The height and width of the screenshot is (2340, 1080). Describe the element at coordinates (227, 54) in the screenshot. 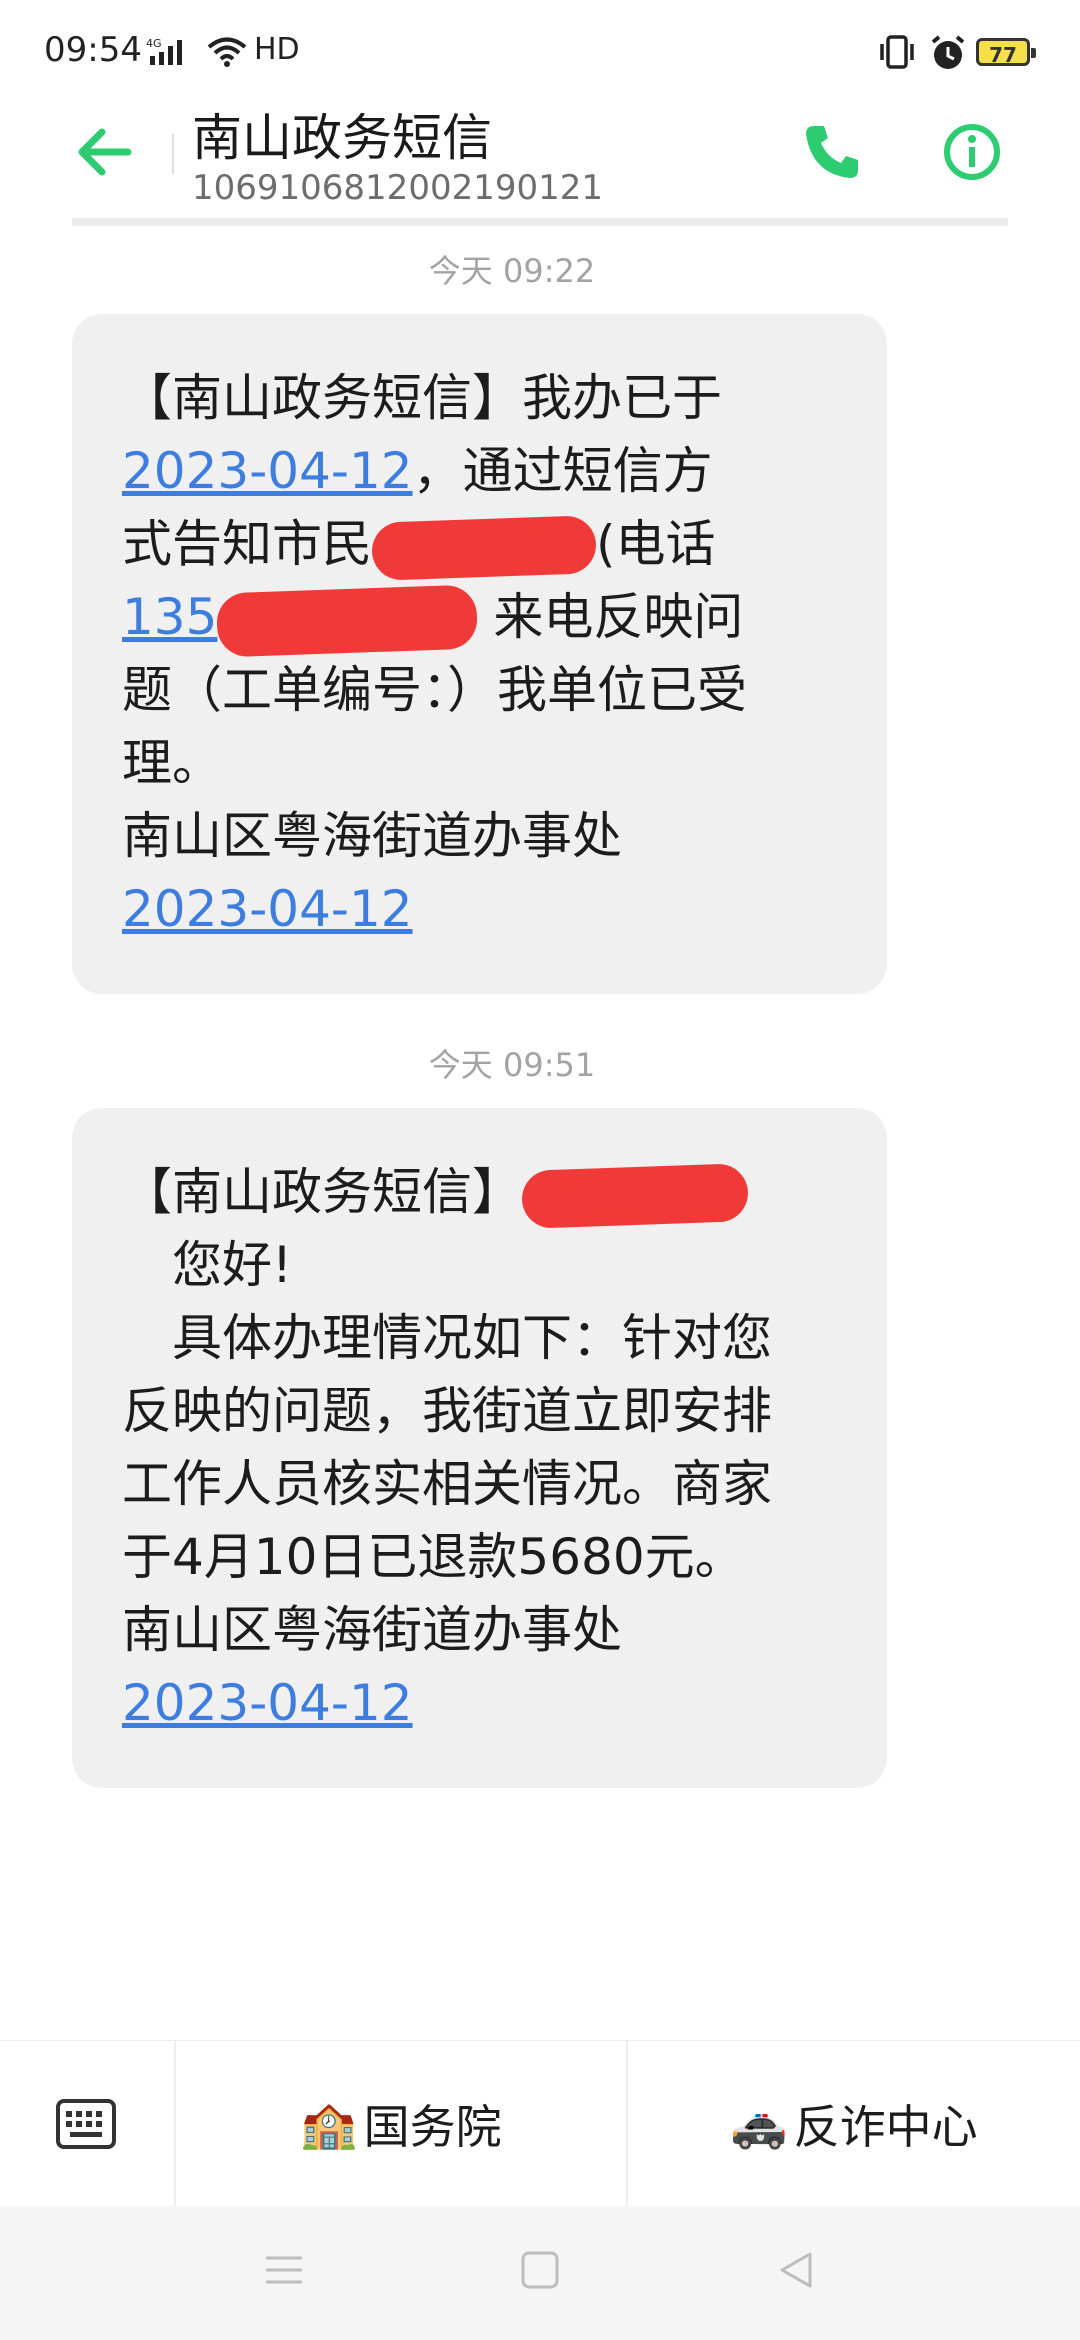

I see `wifi-icon` at that location.